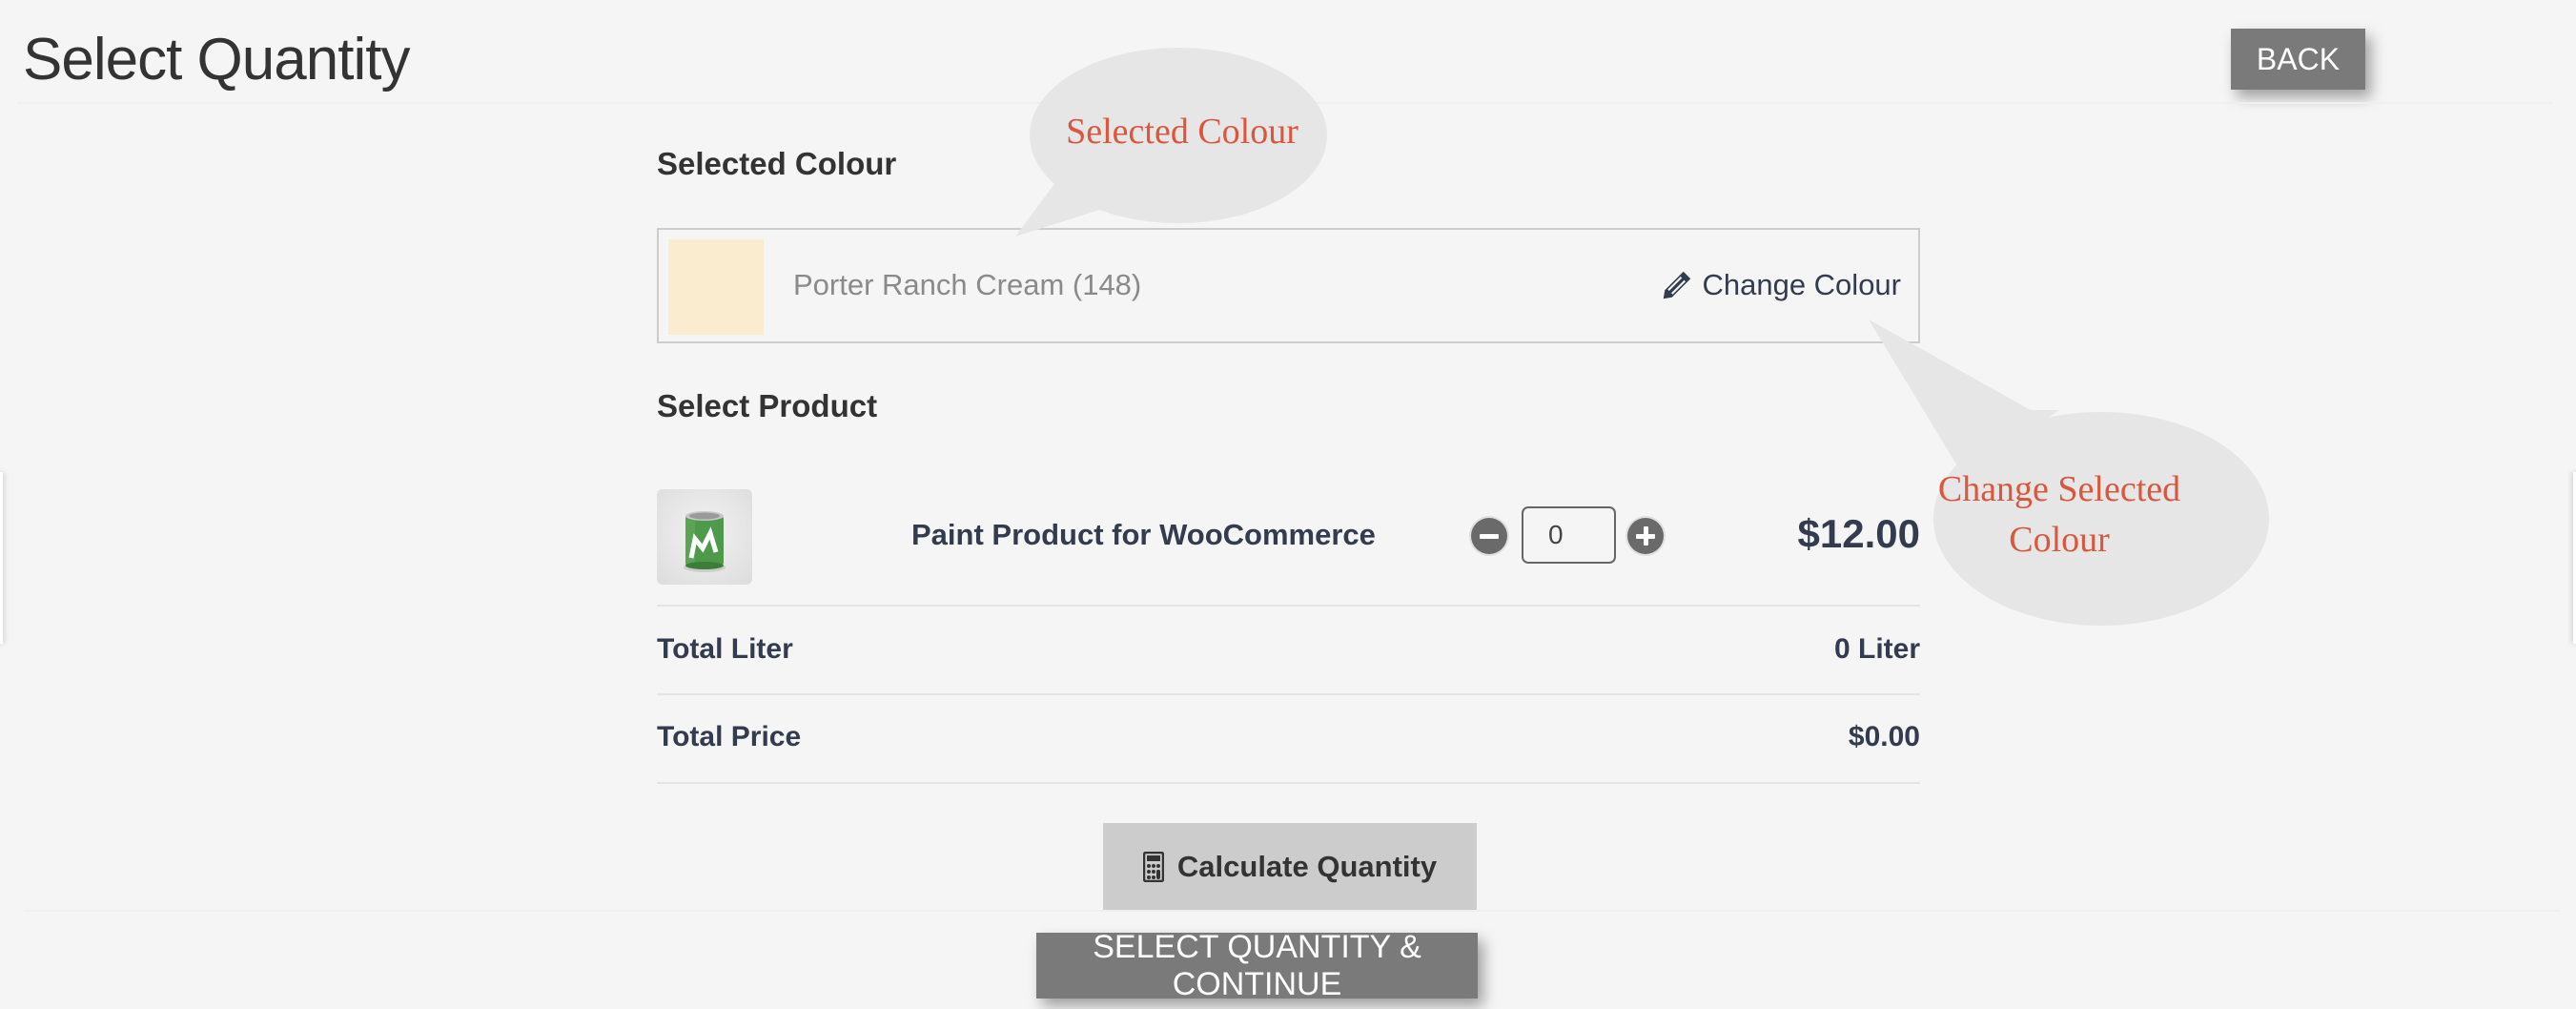  I want to click on change-colour-label: Change Colour, so click(1802, 284).